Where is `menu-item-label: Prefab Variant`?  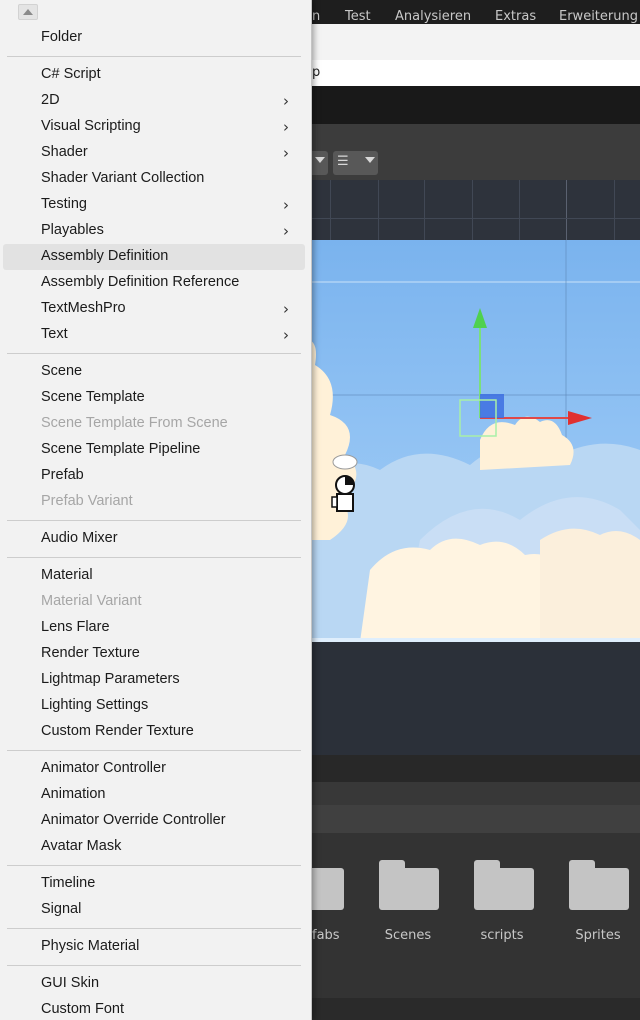 menu-item-label: Prefab Variant is located at coordinates (87, 501).